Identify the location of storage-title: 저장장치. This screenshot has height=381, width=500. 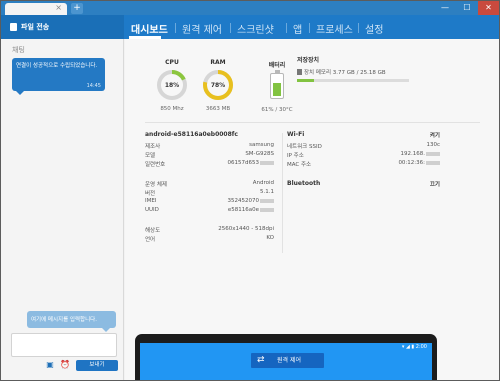
(308, 60).